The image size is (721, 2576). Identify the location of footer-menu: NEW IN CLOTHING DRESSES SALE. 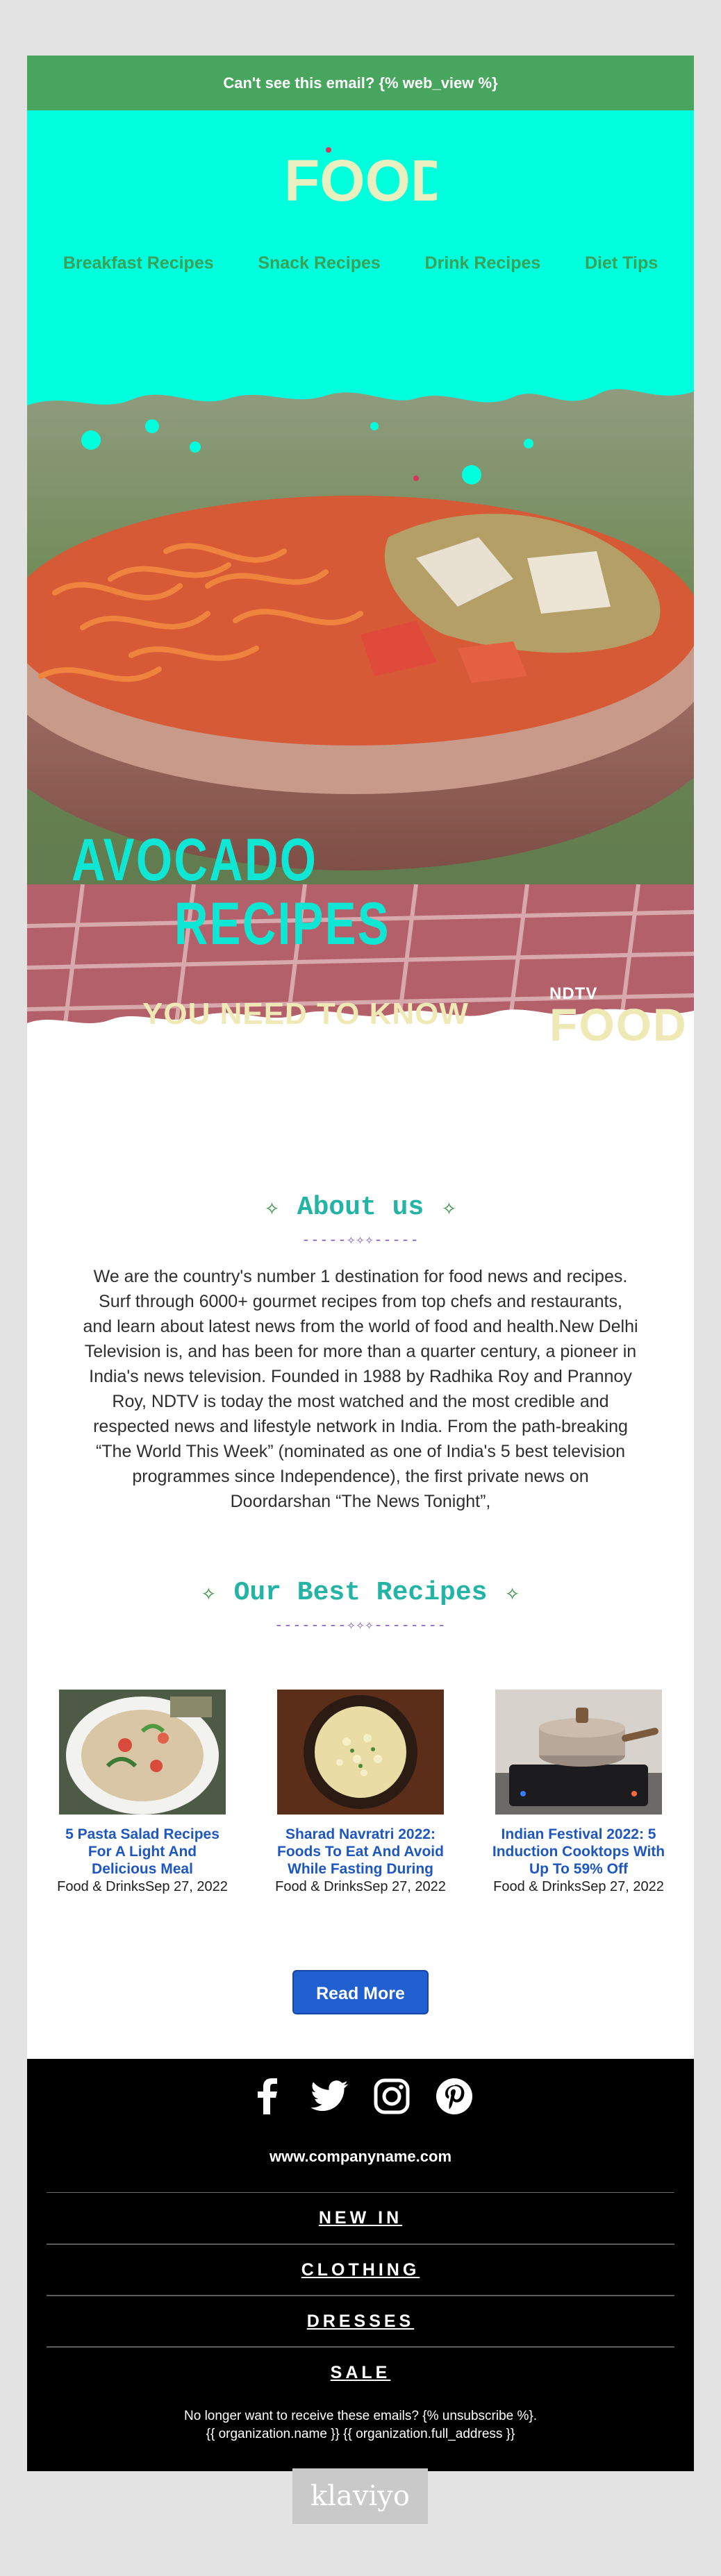
(360, 2295).